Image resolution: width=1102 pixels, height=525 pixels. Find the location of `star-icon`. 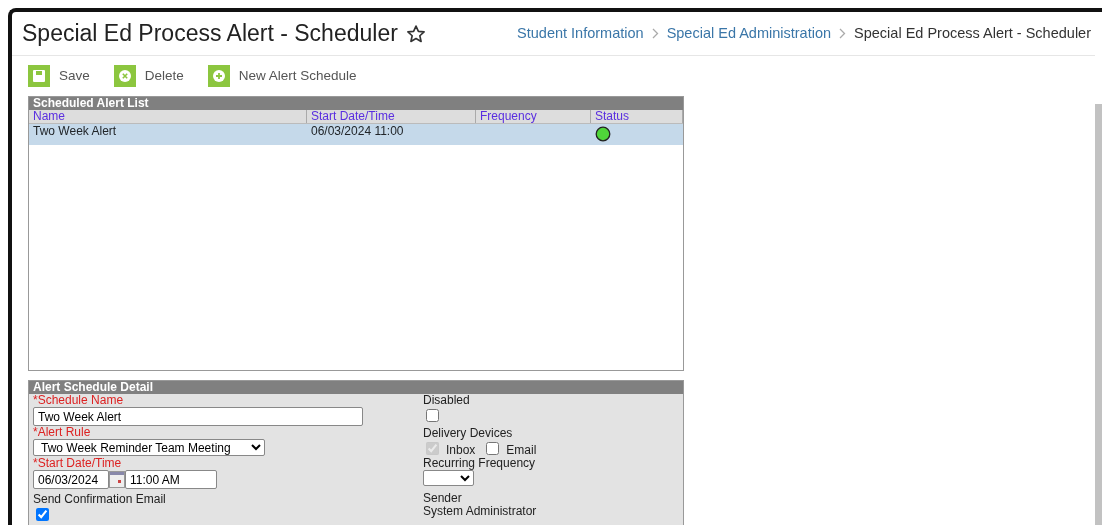

star-icon is located at coordinates (415, 33).